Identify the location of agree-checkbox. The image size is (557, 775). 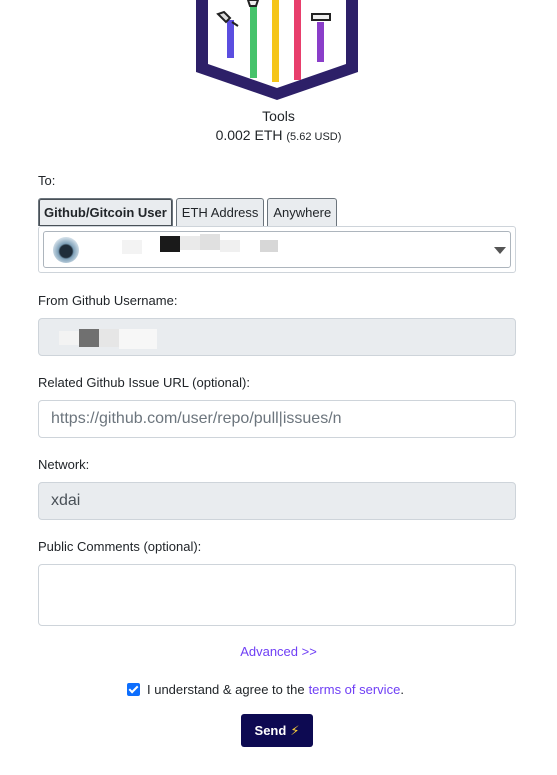
(133, 689).